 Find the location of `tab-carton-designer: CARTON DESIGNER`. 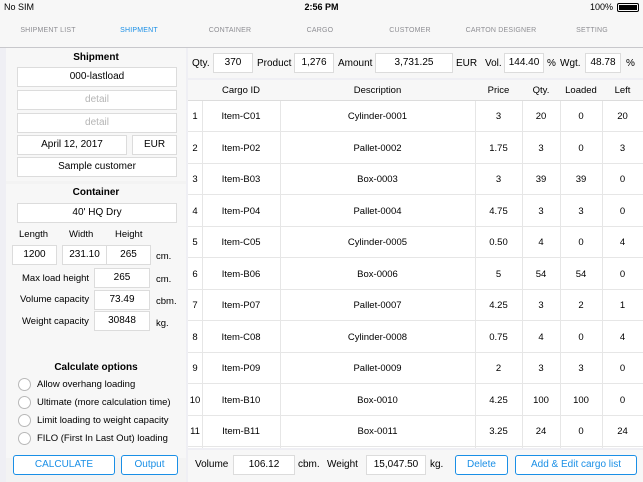

tab-carton-designer: CARTON DESIGNER is located at coordinates (501, 30).